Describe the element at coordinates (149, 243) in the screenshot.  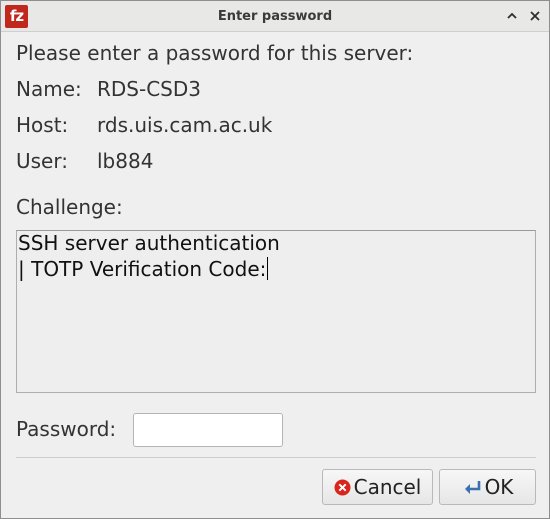
I see `challenge-line: SSH server authentication` at that location.